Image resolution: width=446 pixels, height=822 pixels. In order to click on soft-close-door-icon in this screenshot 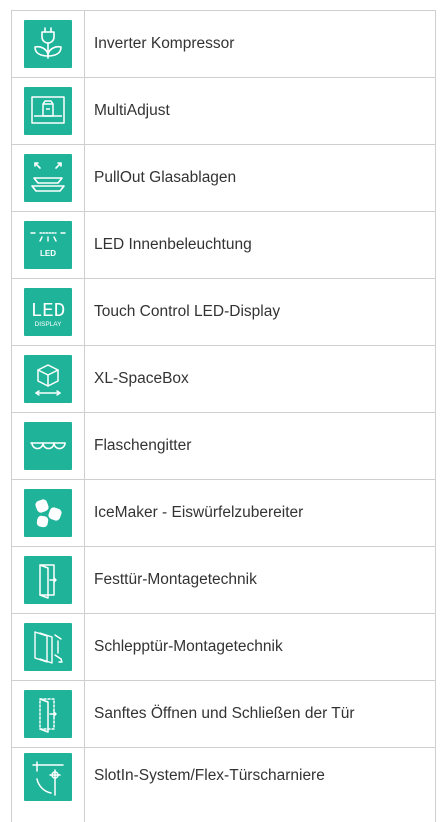, I will do `click(48, 714)`.